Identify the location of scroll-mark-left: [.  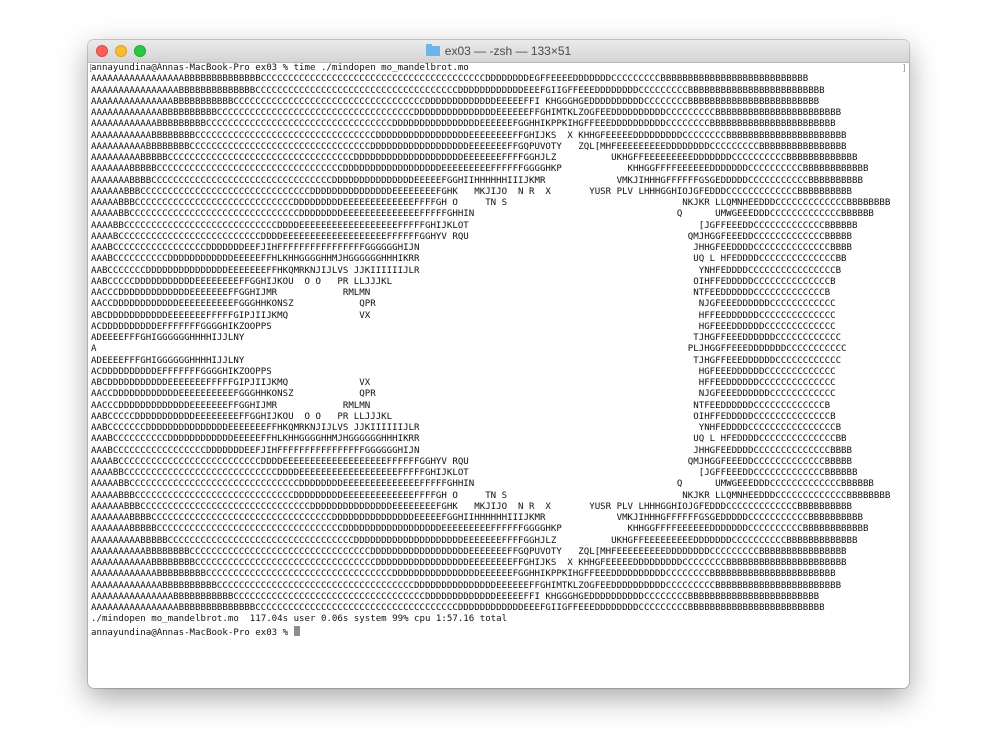
(91, 69).